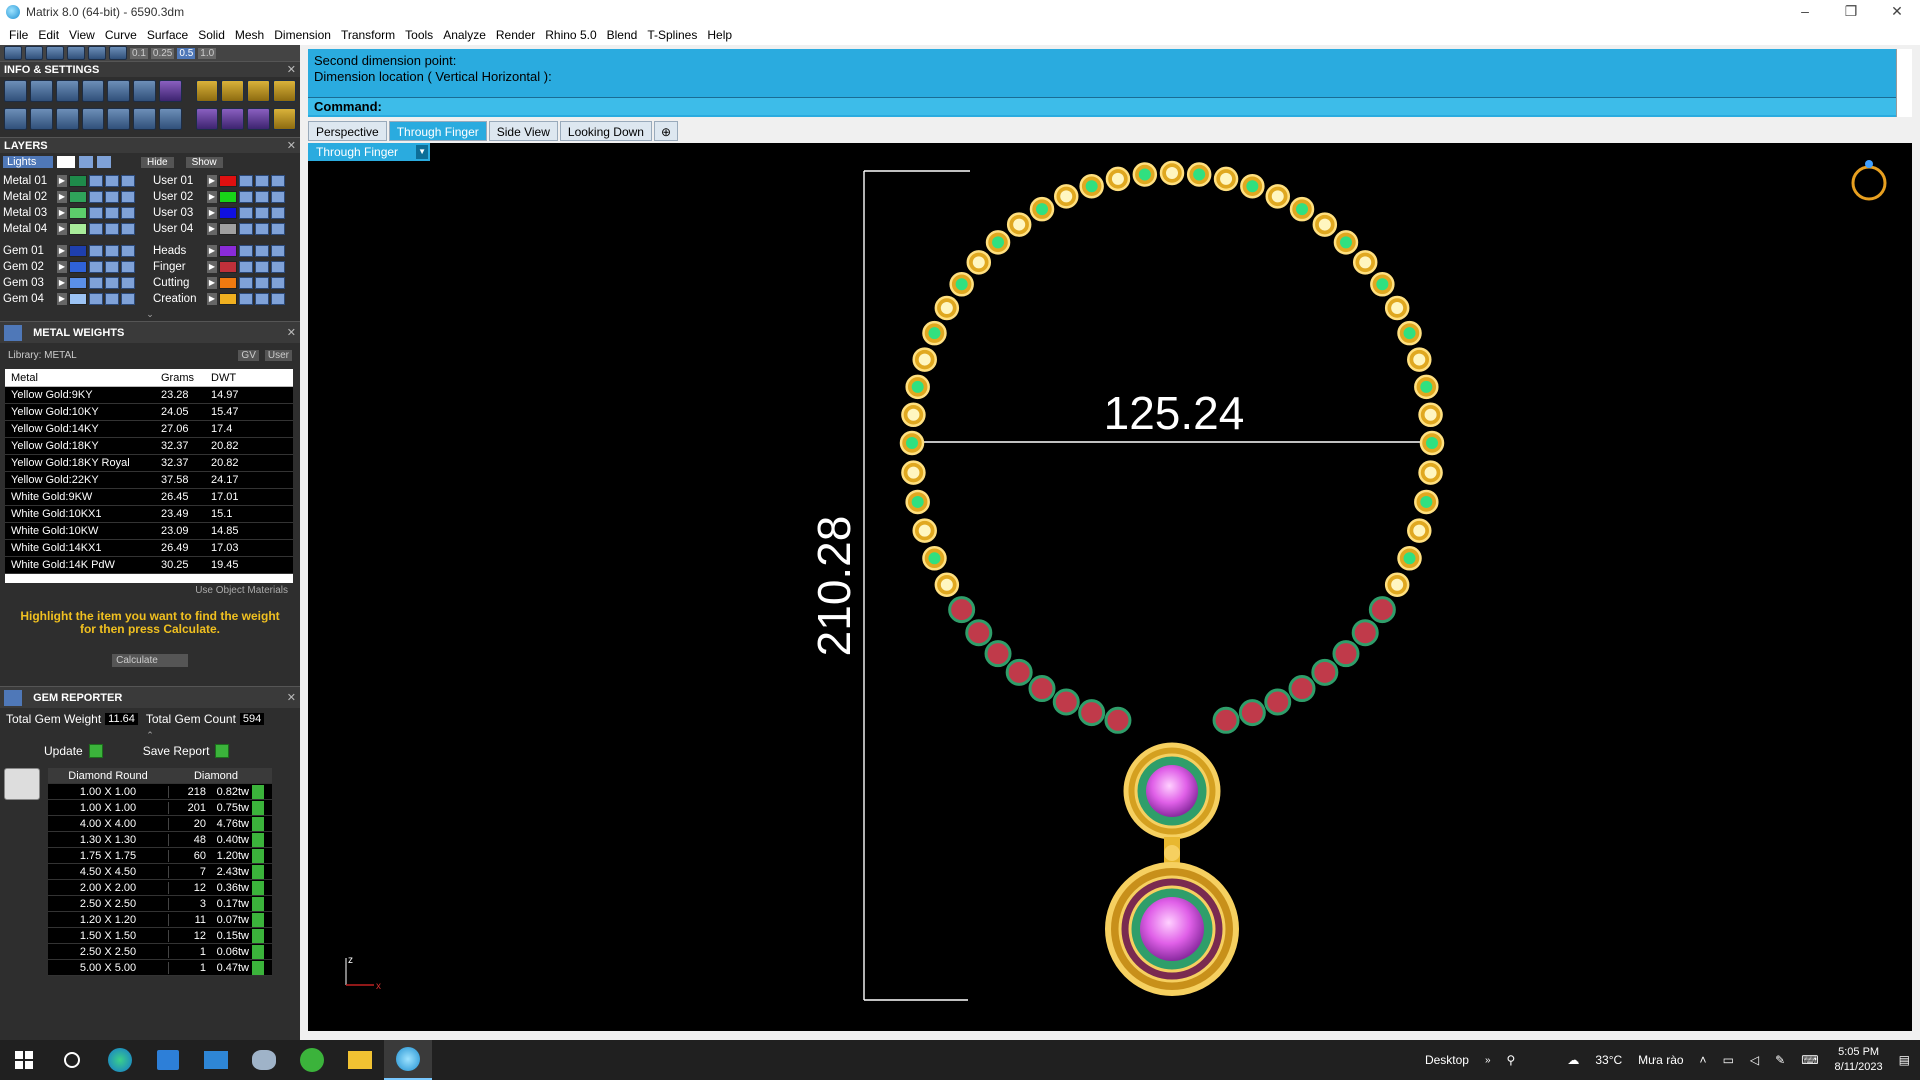  I want to click on move-icon, so click(285, 119).